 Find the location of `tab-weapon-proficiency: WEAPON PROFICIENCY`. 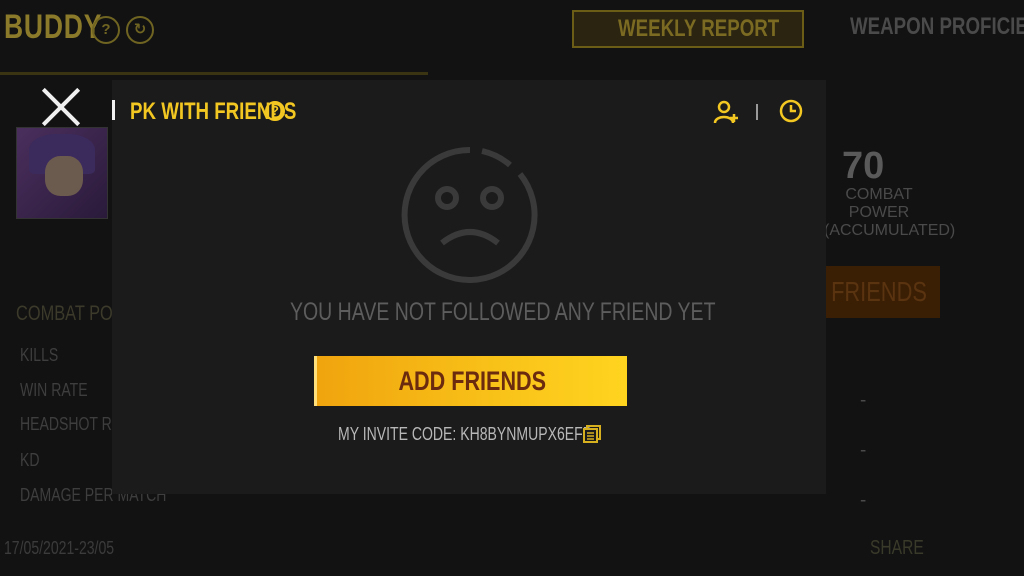

tab-weapon-proficiency: WEAPON PROFICIENCY is located at coordinates (915, 27).